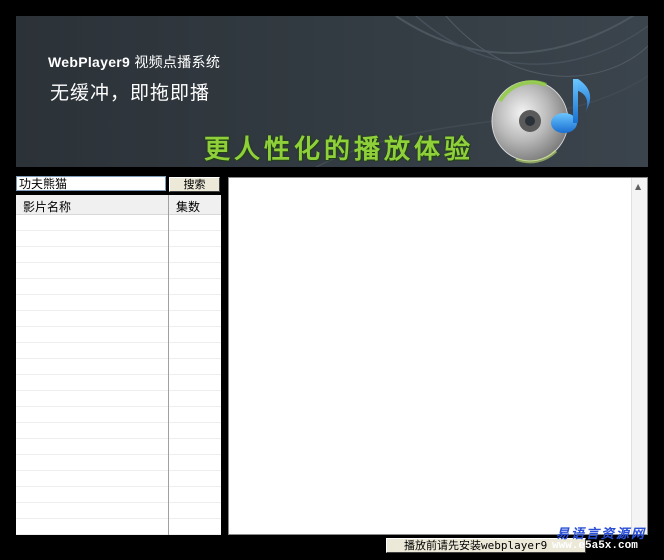  What do you see at coordinates (177, 62) in the screenshot?
I see `app-description: 视频点播系统` at bounding box center [177, 62].